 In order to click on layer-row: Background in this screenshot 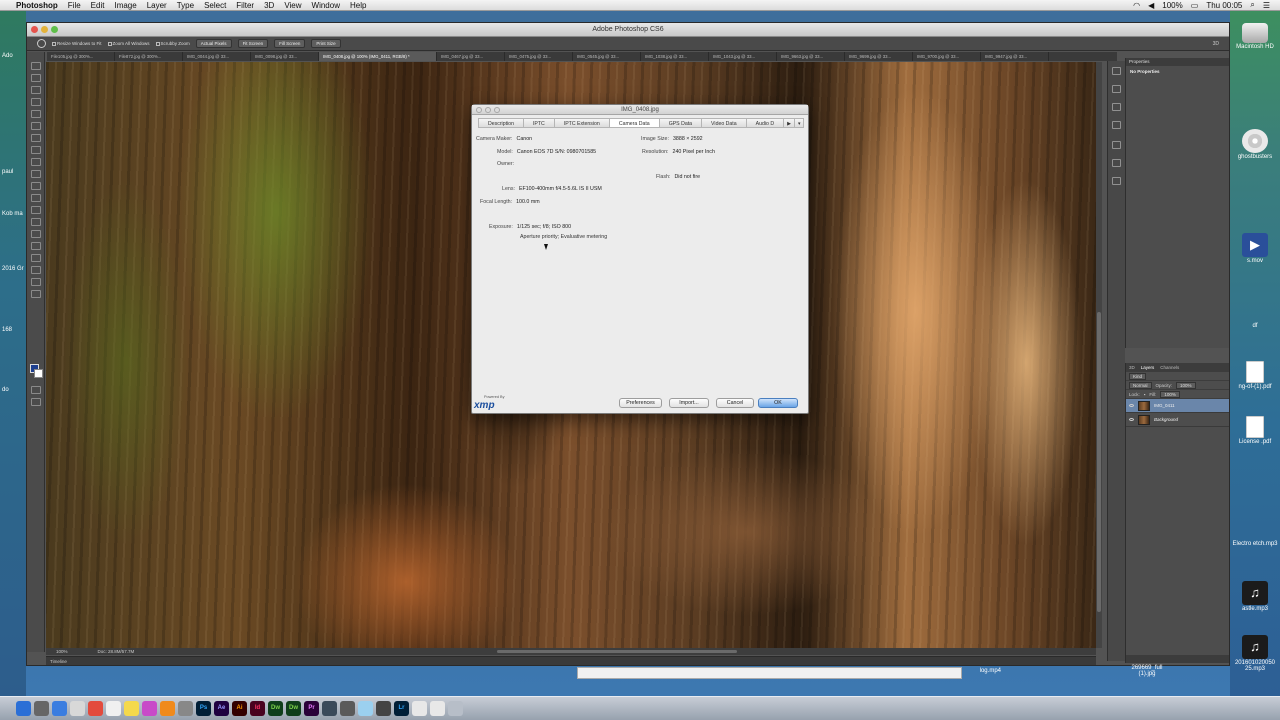, I will do `click(1177, 420)`.